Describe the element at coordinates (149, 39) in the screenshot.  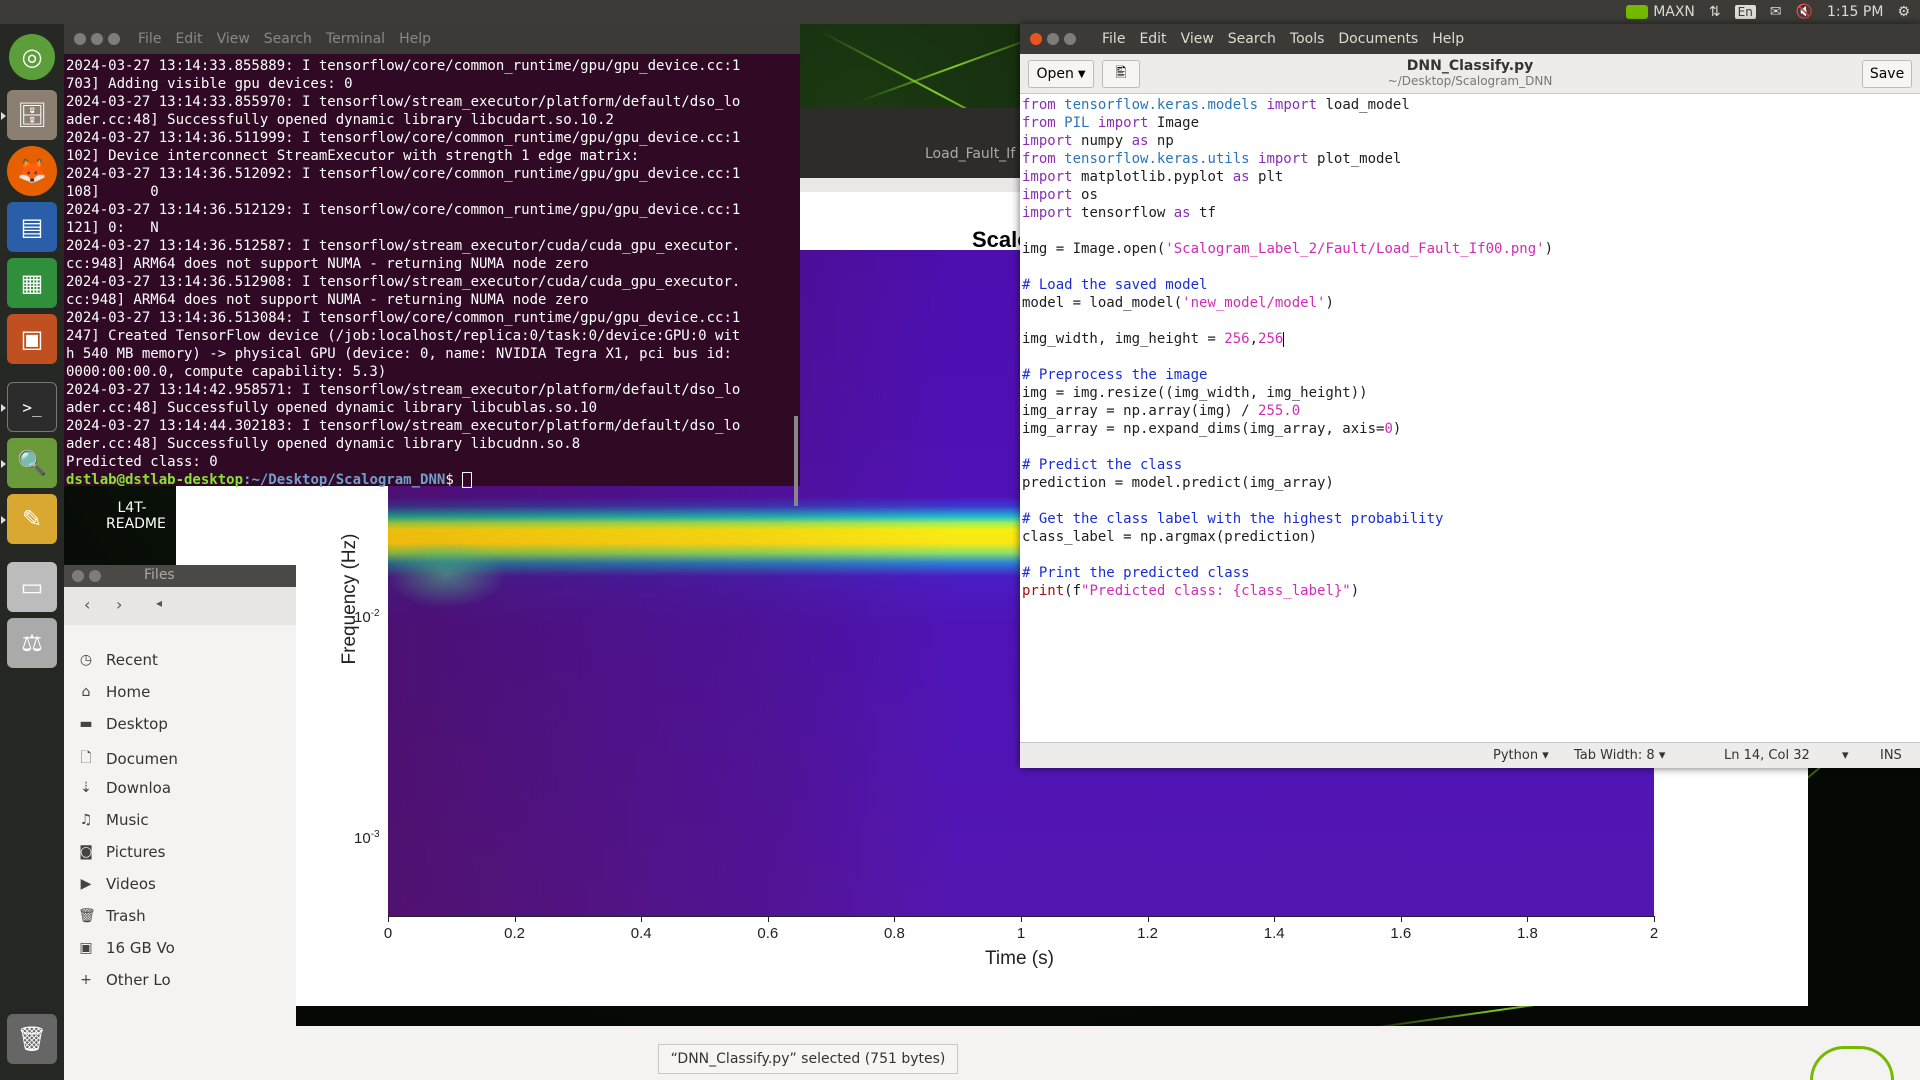
I see `terminal-menu-item: File` at that location.